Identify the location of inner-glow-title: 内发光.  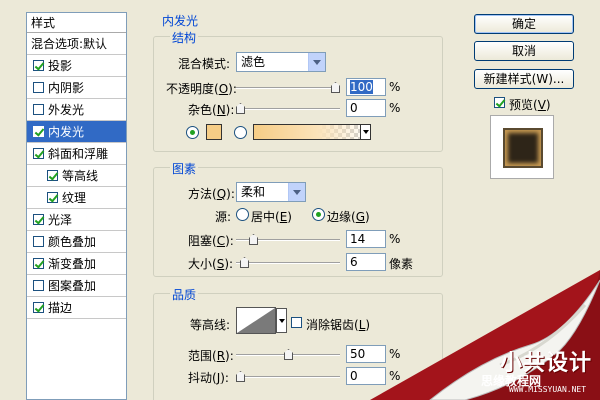
(180, 20).